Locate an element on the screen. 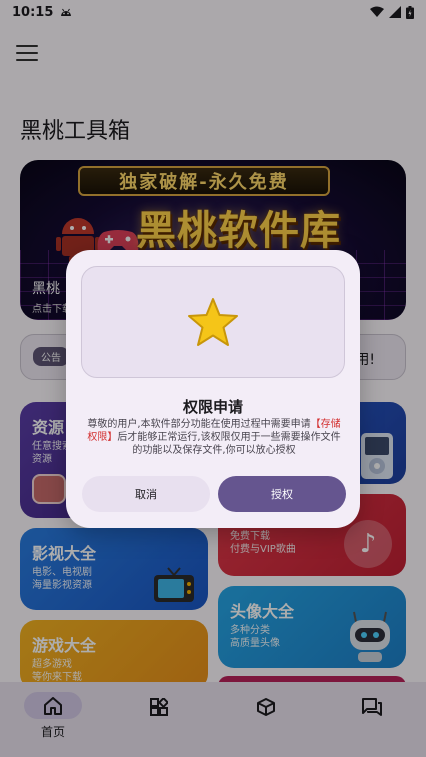 The width and height of the screenshot is (426, 757). dialog-title: 权限申请 is located at coordinates (212, 407).